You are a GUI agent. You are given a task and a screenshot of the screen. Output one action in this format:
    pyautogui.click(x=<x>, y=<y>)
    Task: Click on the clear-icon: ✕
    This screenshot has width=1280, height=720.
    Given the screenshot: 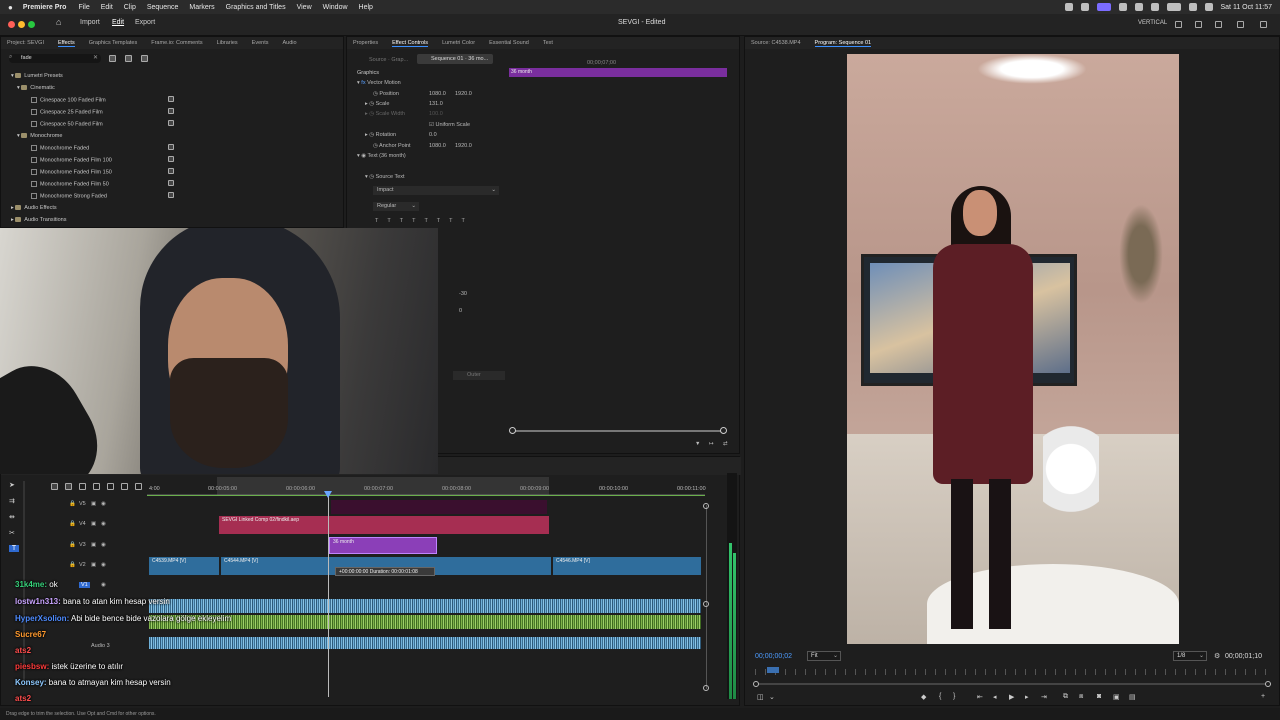 What is the action you would take?
    pyautogui.click(x=95, y=57)
    